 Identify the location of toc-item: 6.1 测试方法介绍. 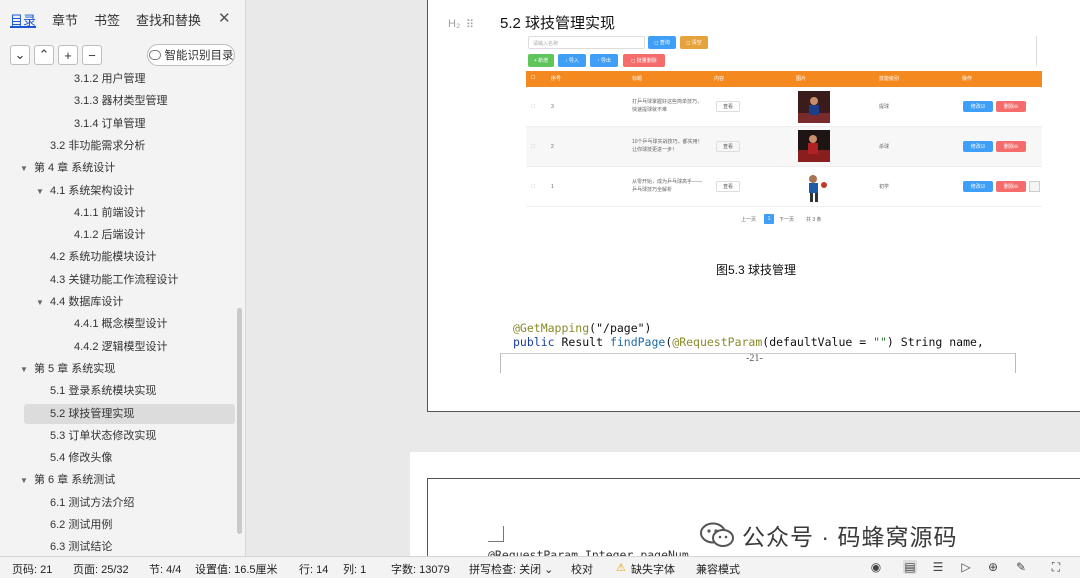
(118, 503).